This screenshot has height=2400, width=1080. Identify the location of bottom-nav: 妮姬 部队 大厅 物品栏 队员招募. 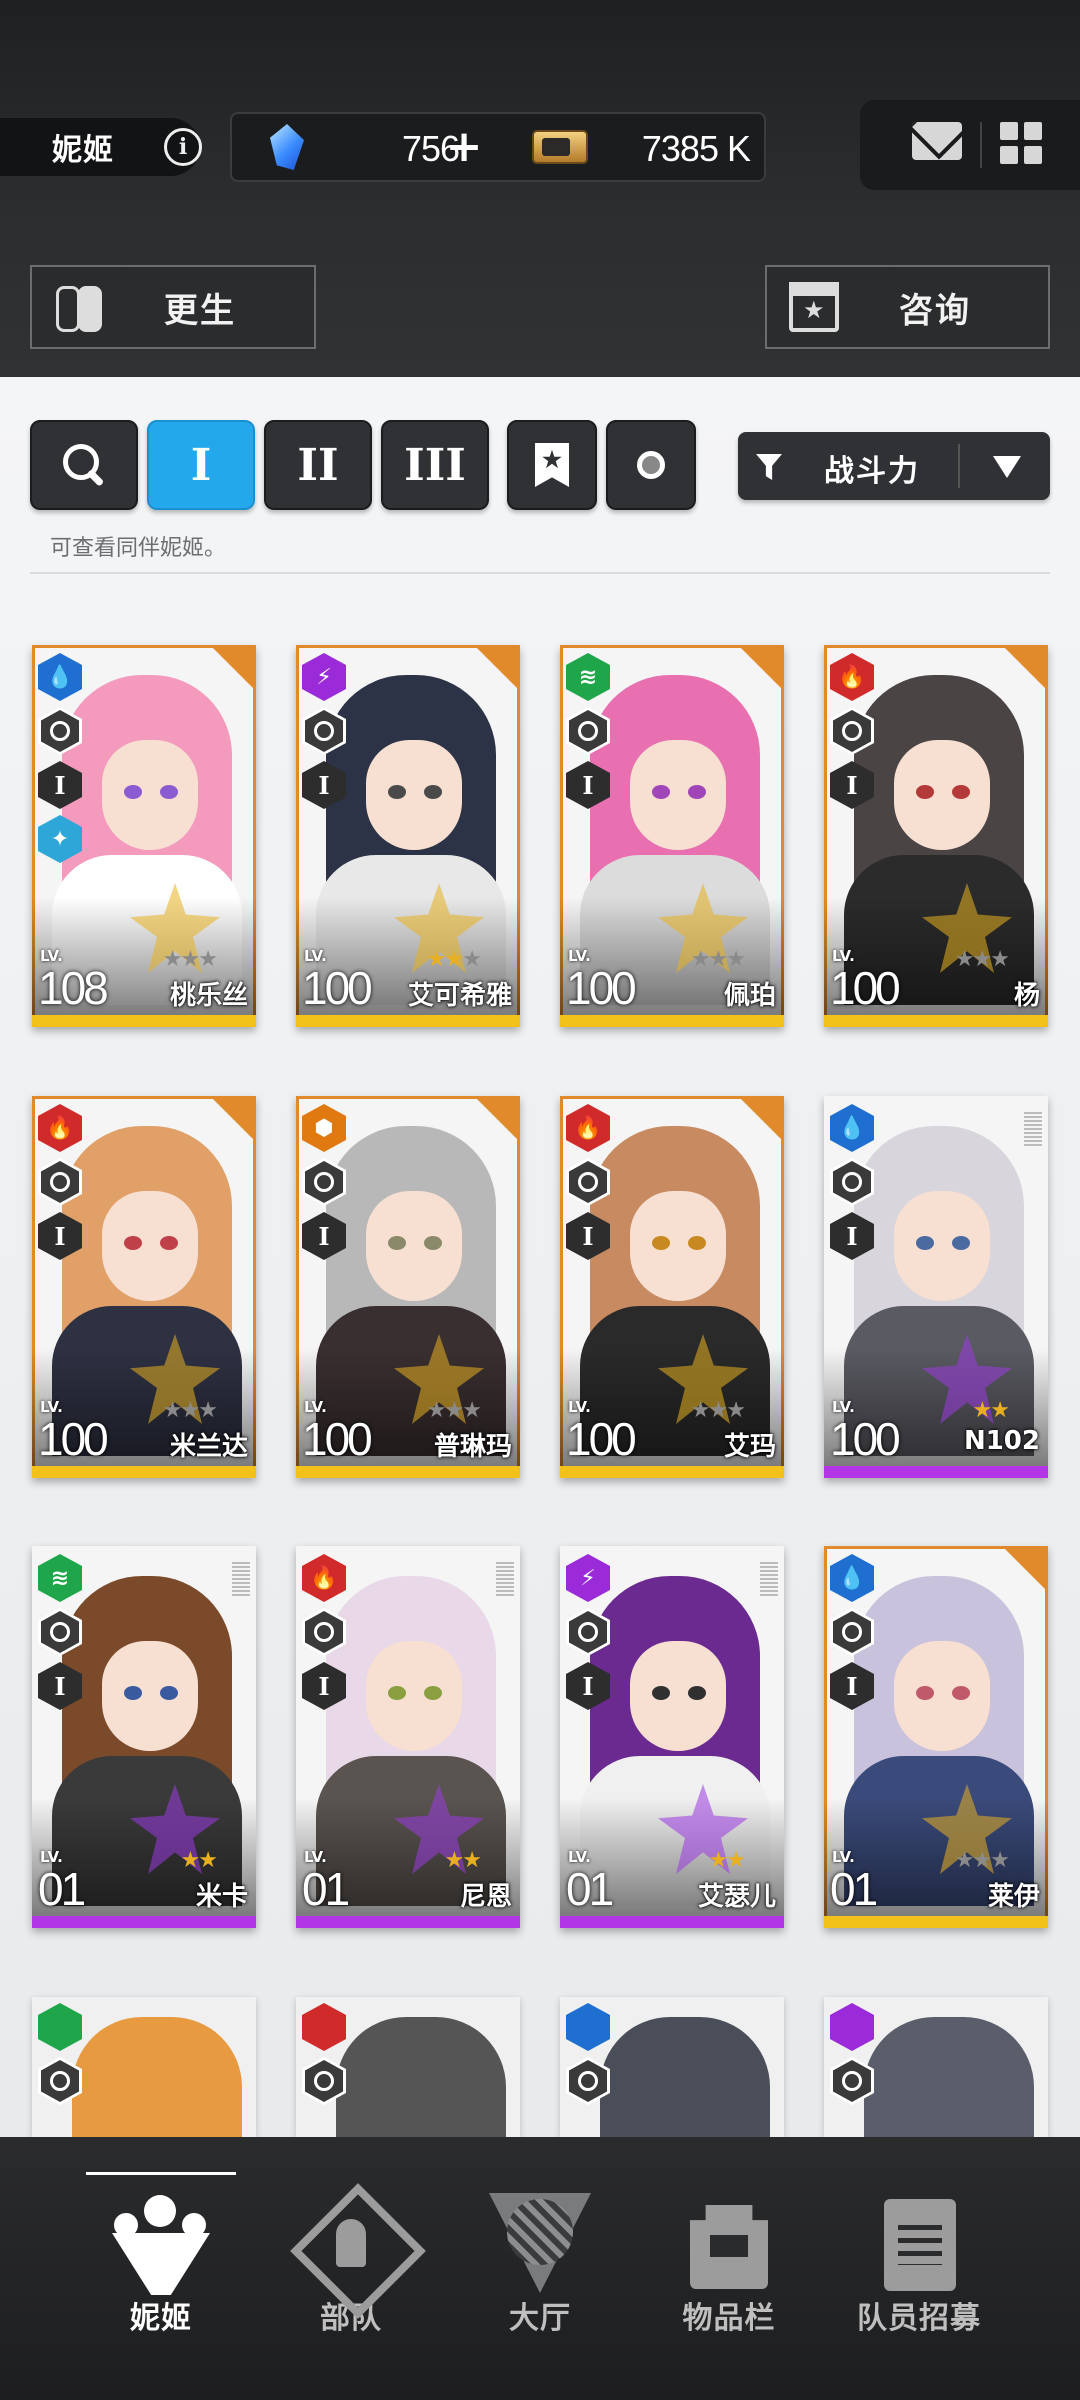
(540, 2268).